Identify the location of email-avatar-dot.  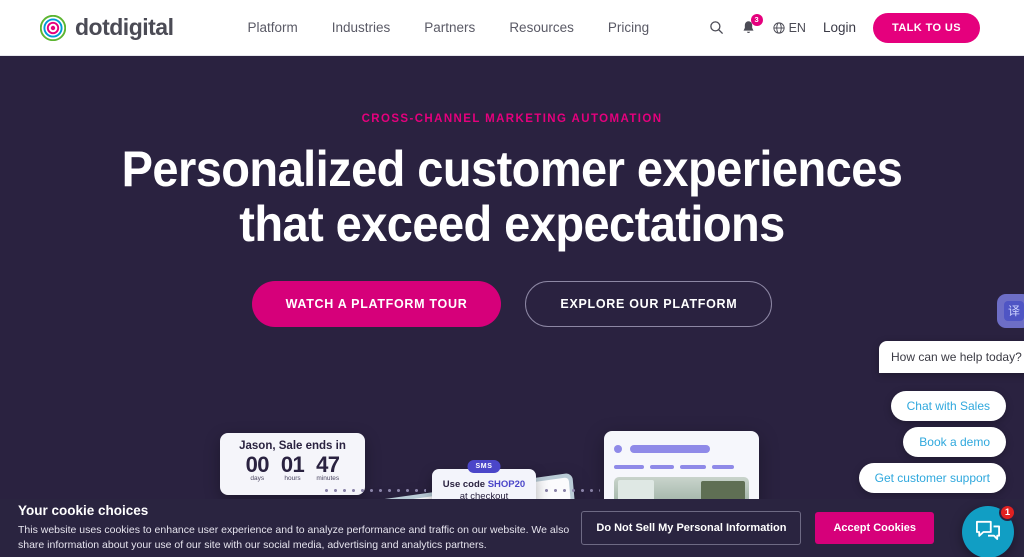
(618, 448).